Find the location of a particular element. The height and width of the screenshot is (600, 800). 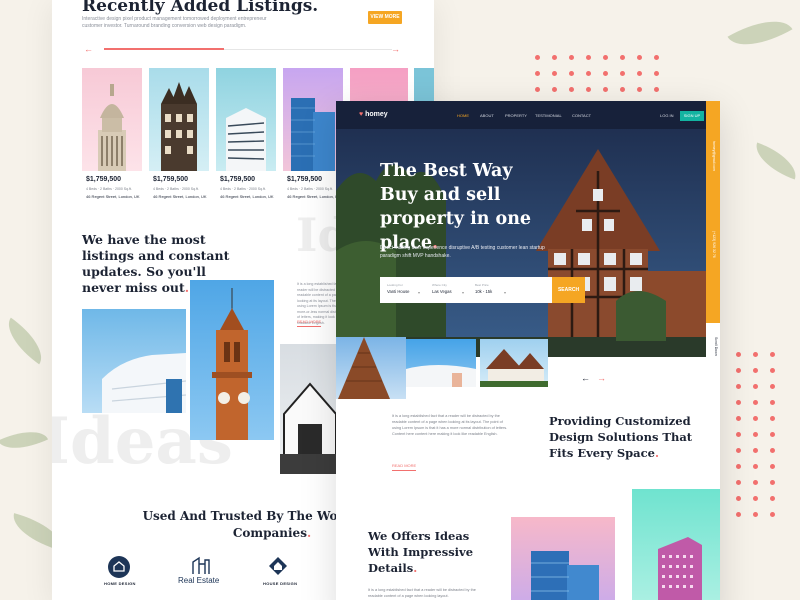

nav-item-contact: CONTACT is located at coordinates (581, 115).